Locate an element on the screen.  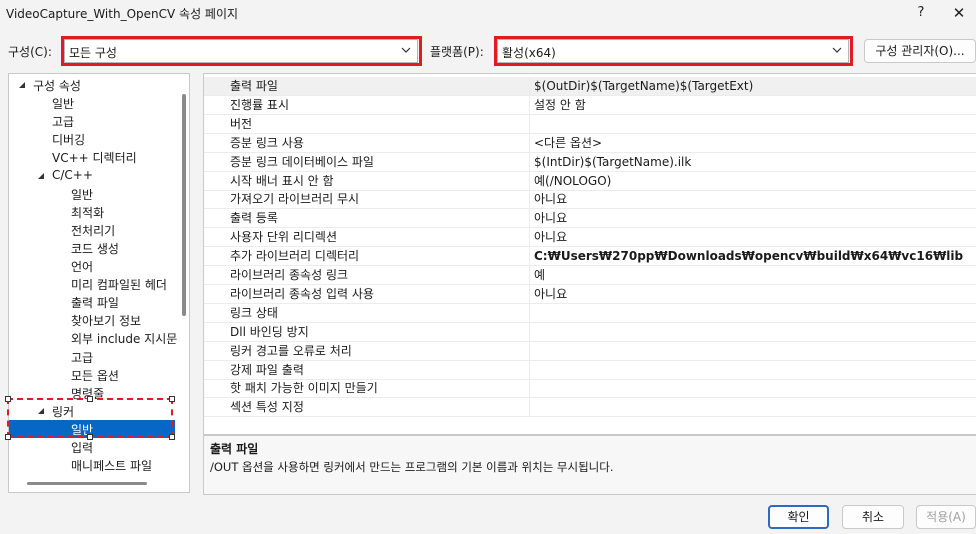
help-button: ? is located at coordinates (921, 13).